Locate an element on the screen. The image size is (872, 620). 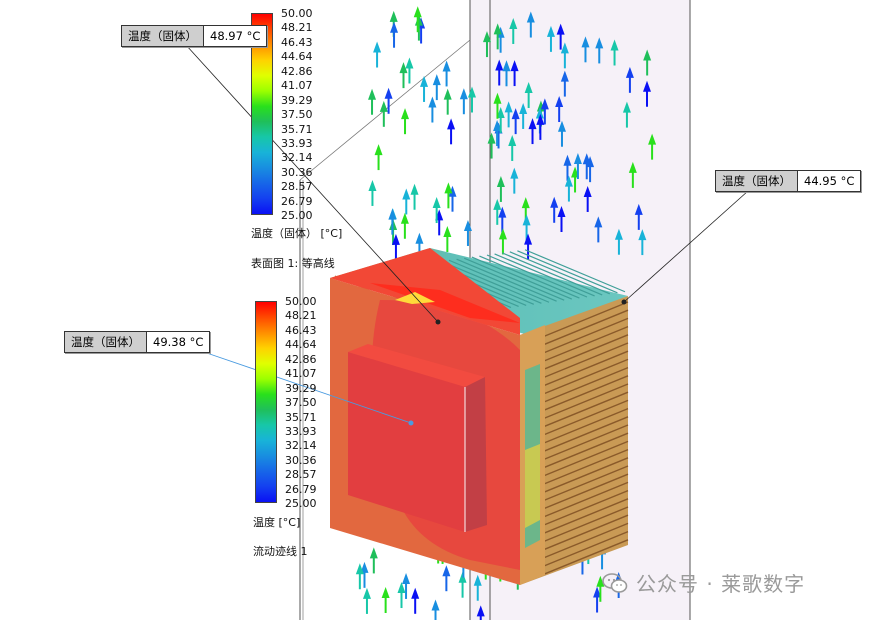
probe-label-1: 温度（固体） 48.97 °C is located at coordinates (194, 36).